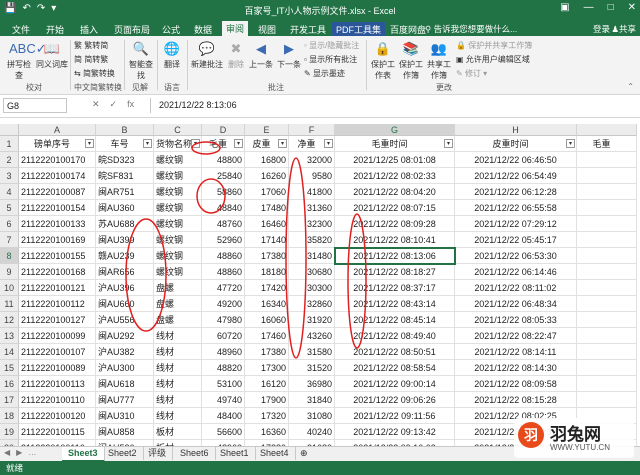 The image size is (640, 475). Describe the element at coordinates (57, 224) in the screenshot. I see `table-cell: 2112220100133` at that location.